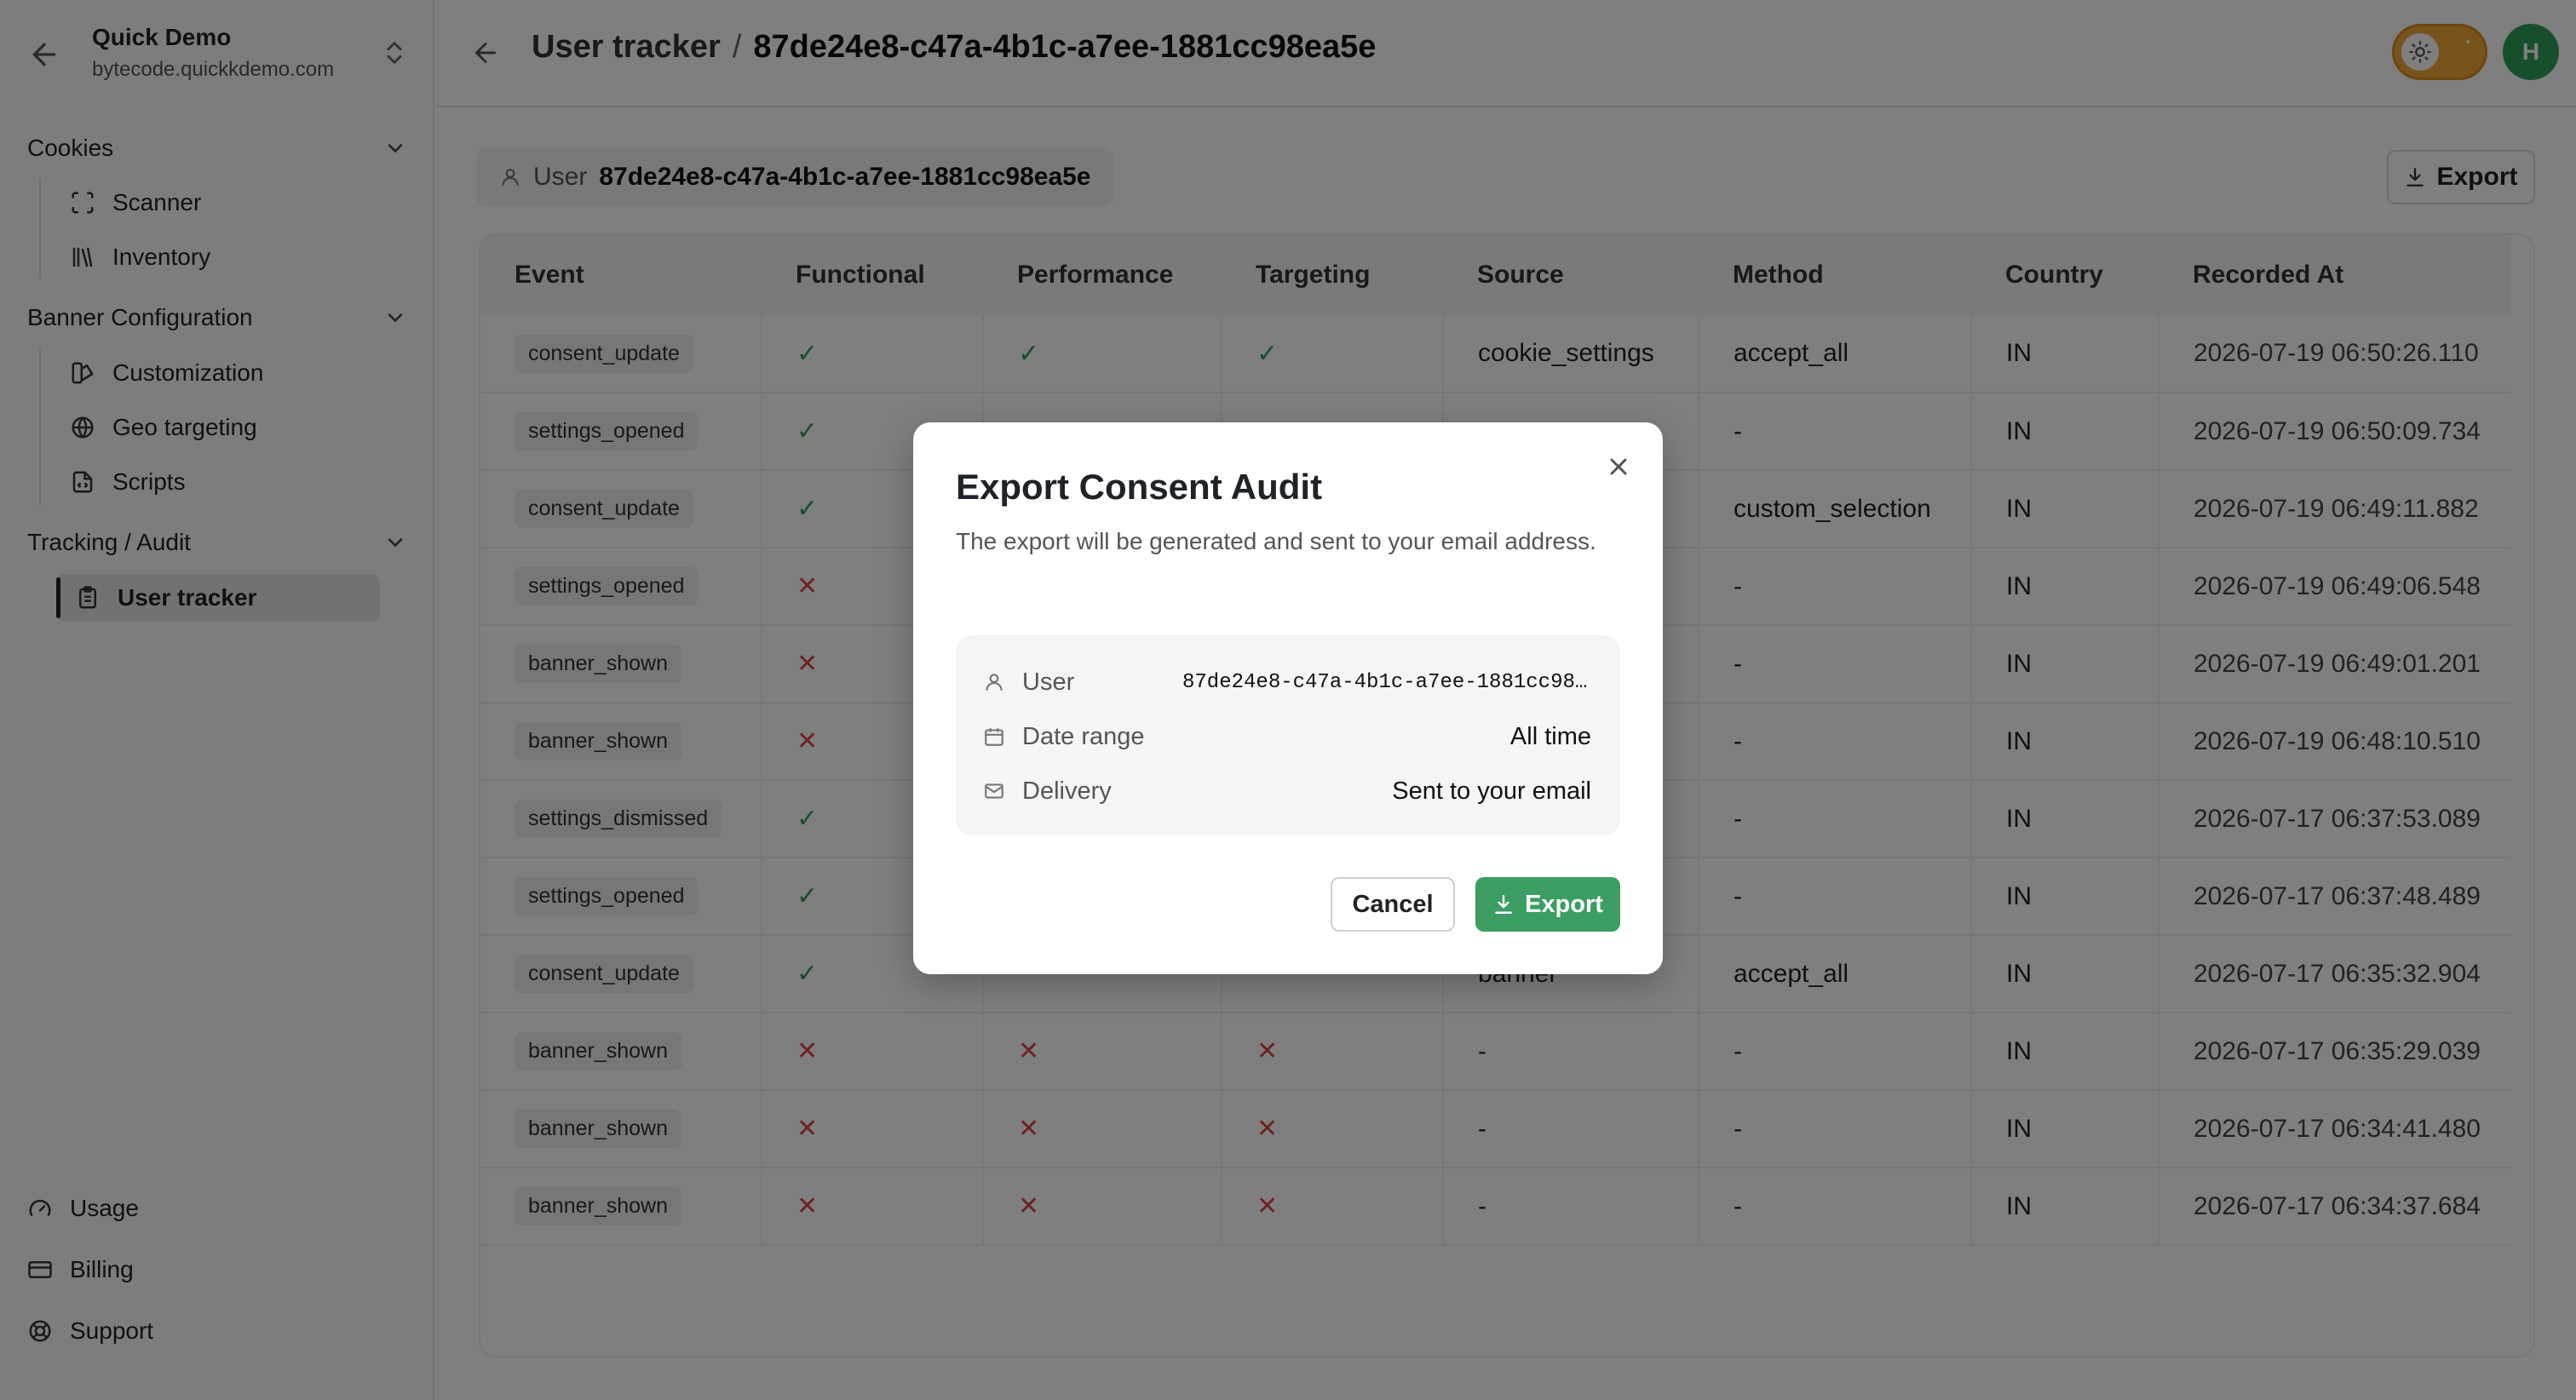 The width and height of the screenshot is (2576, 1400). What do you see at coordinates (1393, 904) in the screenshot?
I see `cancel-button: Cancel` at bounding box center [1393, 904].